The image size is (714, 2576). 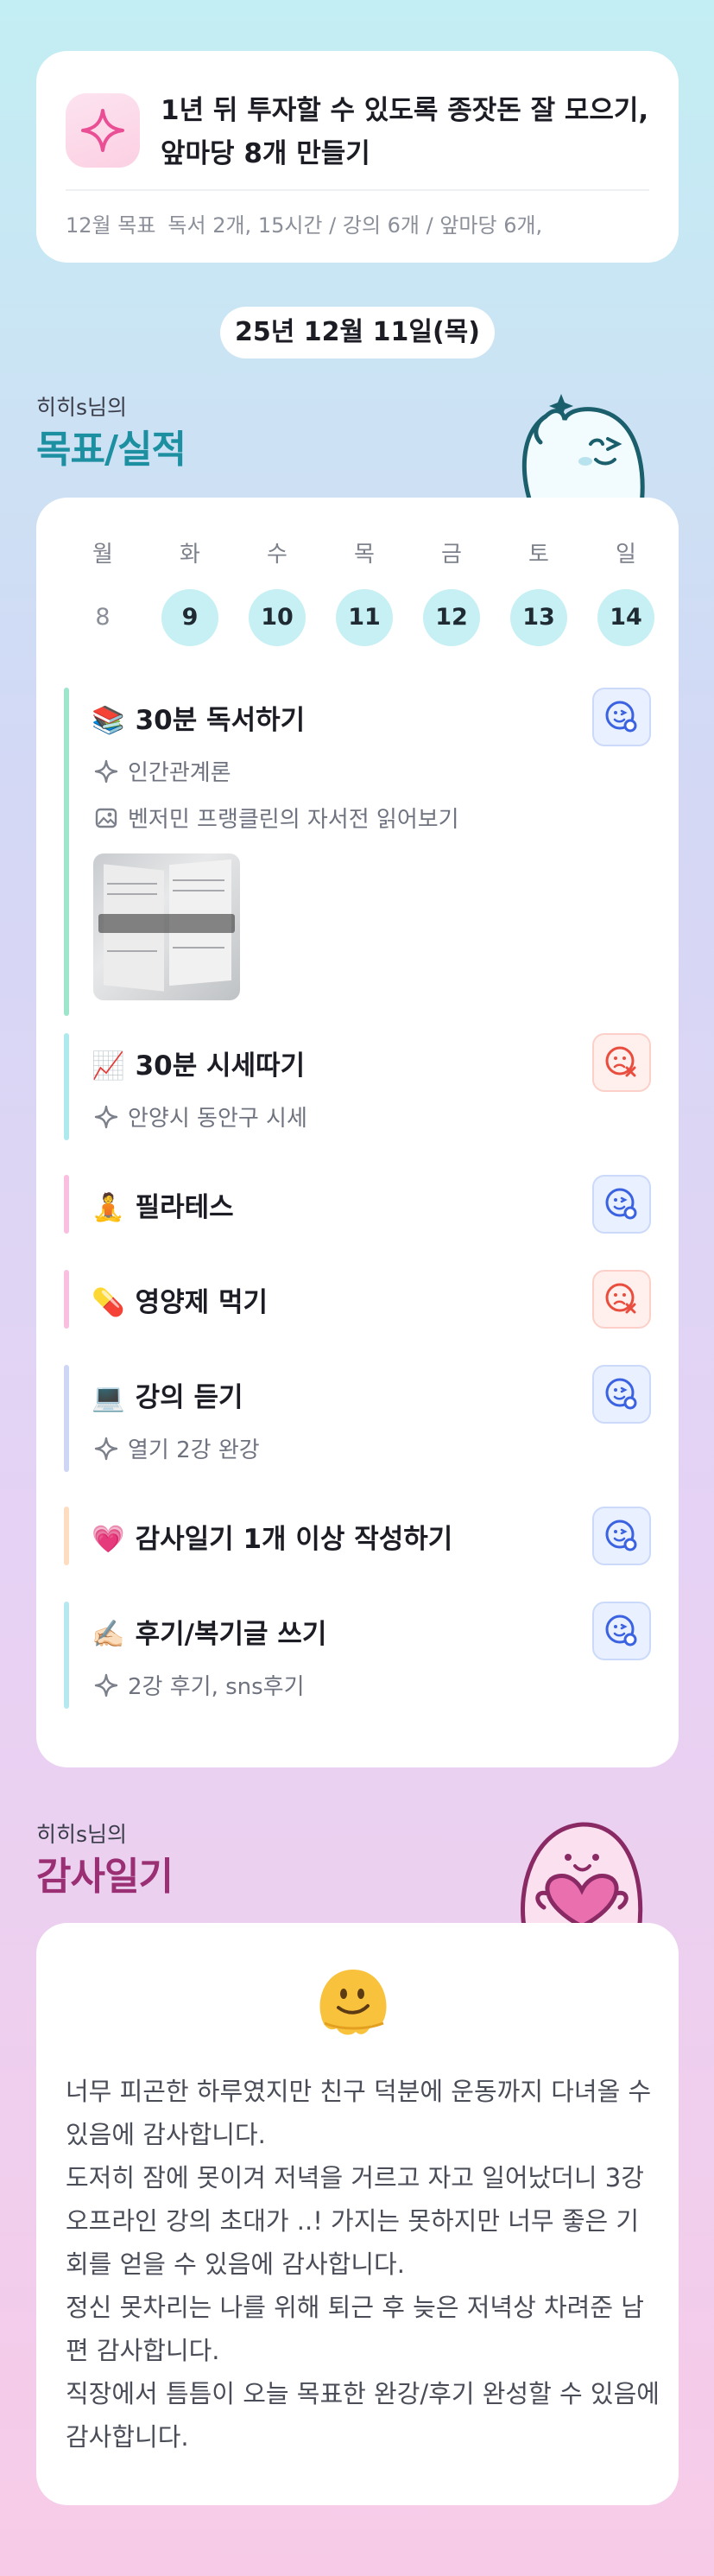 What do you see at coordinates (365, 617) in the screenshot?
I see `day-11: 11` at bounding box center [365, 617].